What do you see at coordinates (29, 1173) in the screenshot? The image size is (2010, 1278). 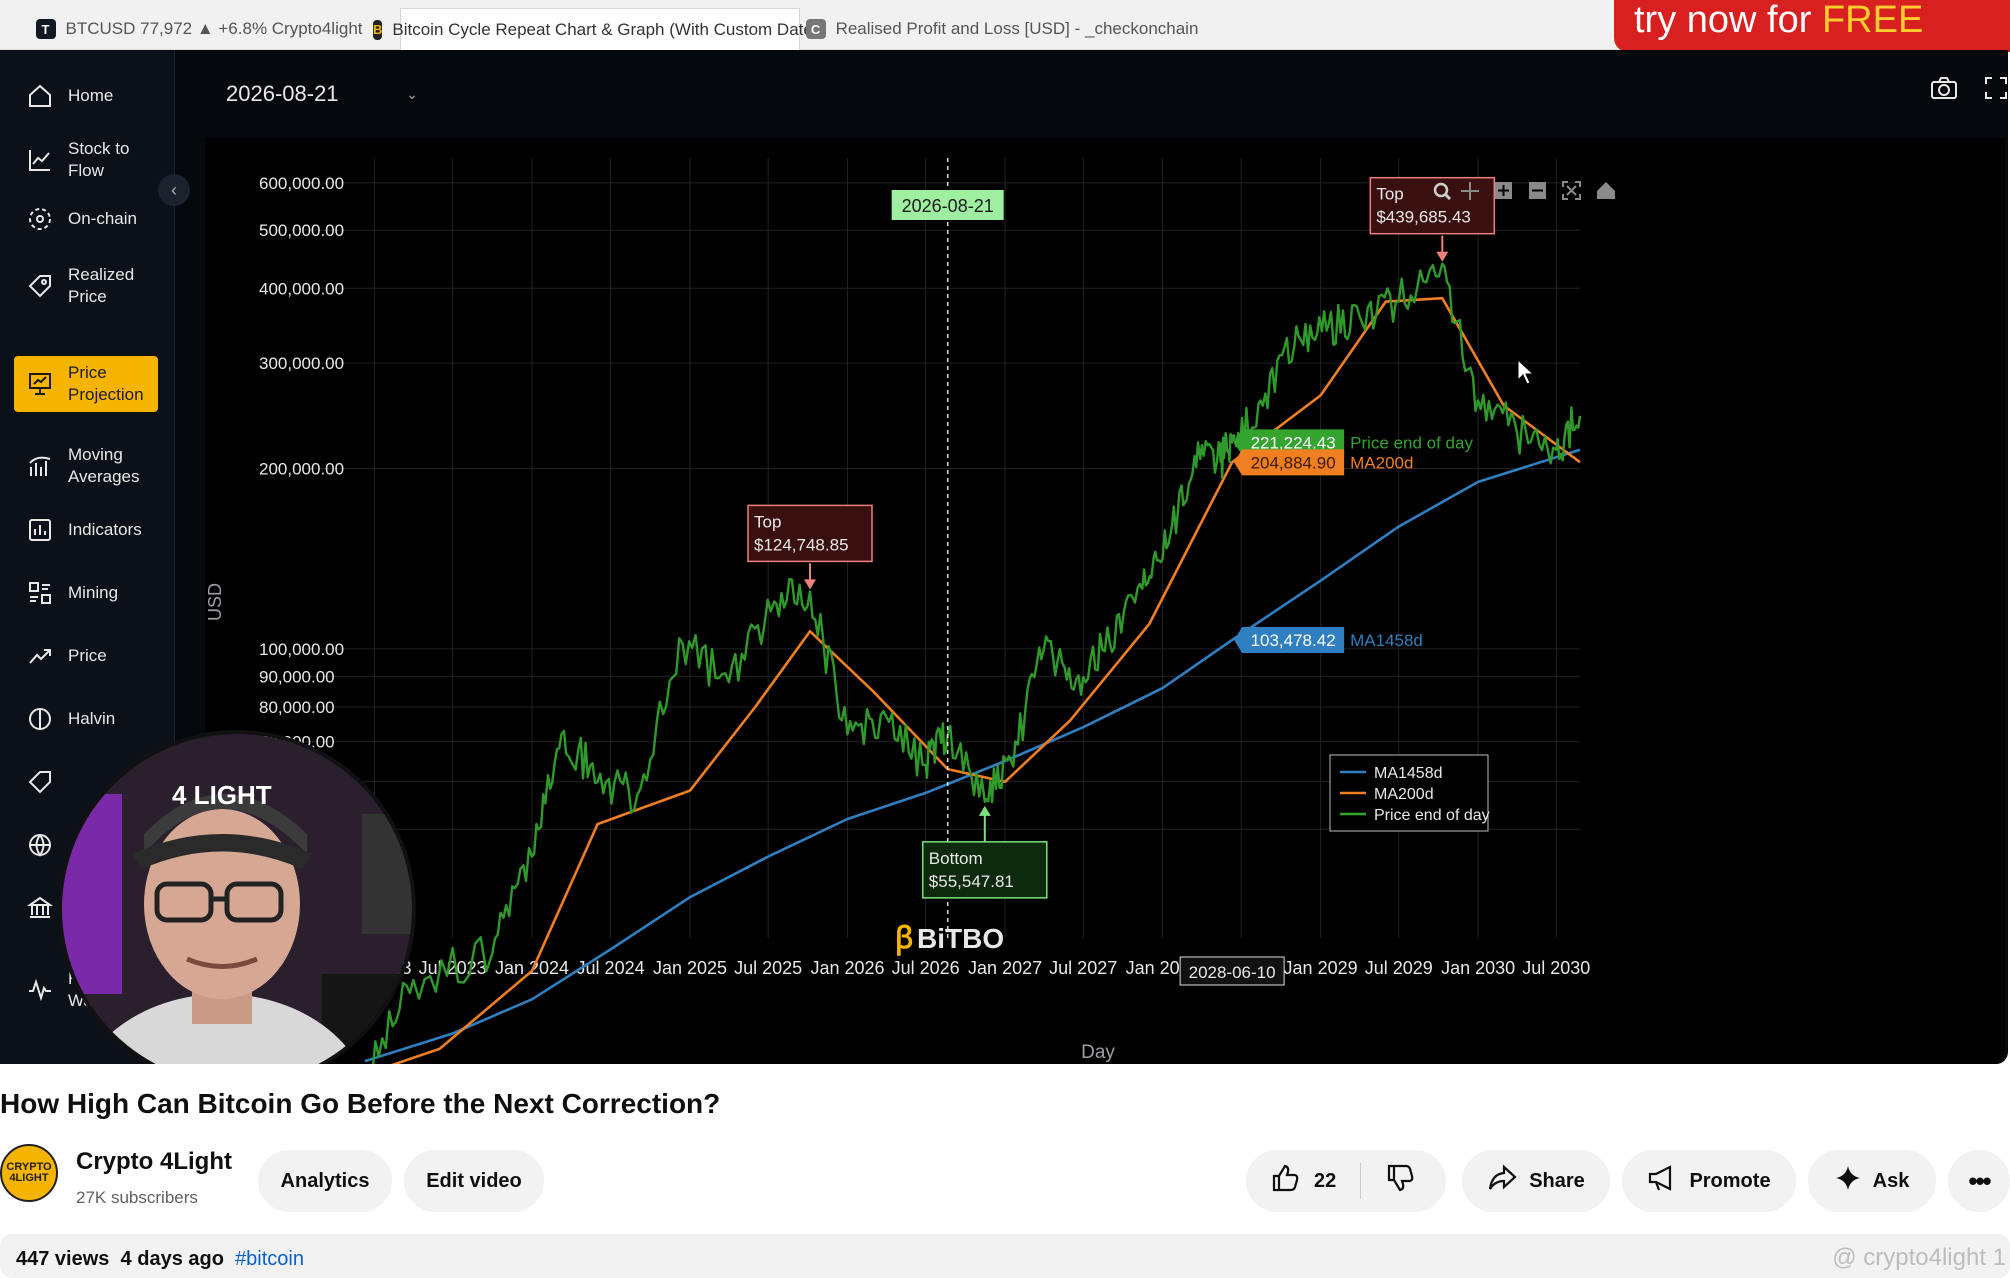 I see `channel-avatar: CRYPTO 4LIGHT` at bounding box center [29, 1173].